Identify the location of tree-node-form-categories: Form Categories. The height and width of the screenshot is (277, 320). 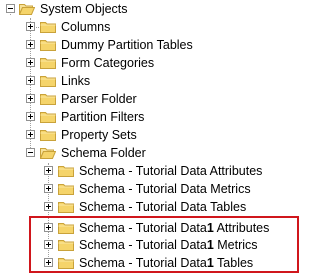
(100, 63).